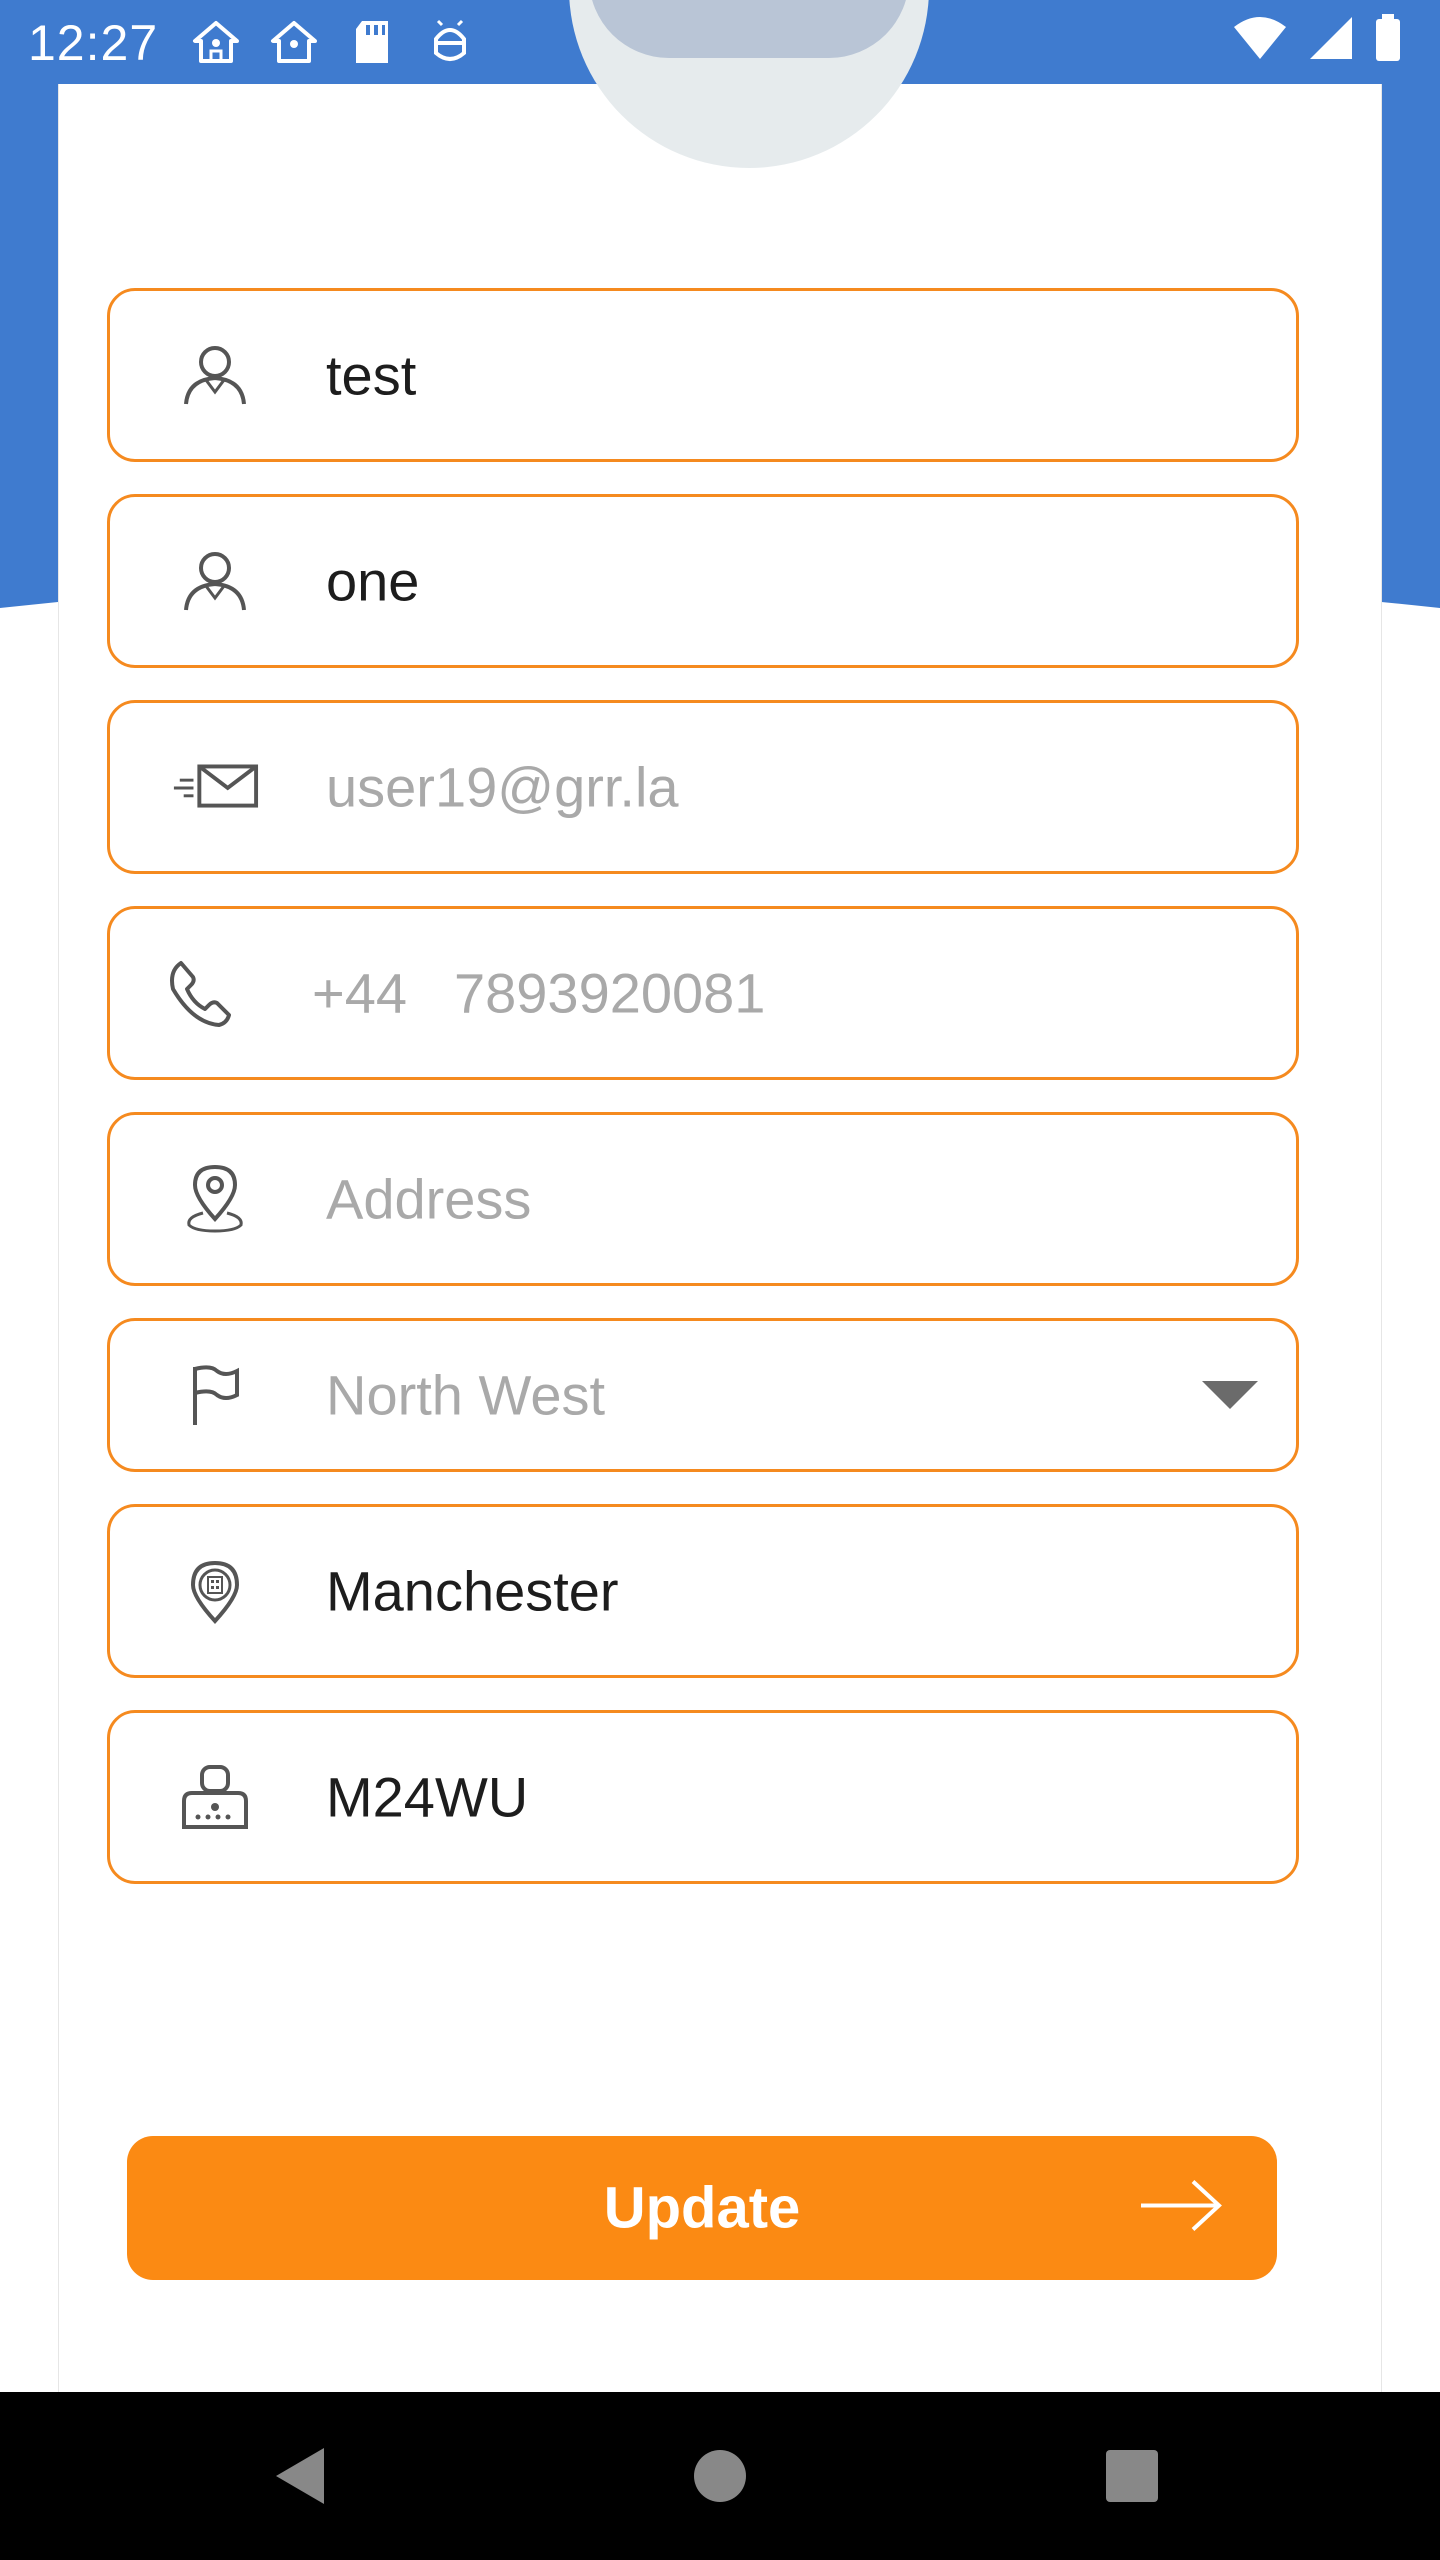 Image resolution: width=1440 pixels, height=2560 pixels. I want to click on update-button: Update, so click(702, 2208).